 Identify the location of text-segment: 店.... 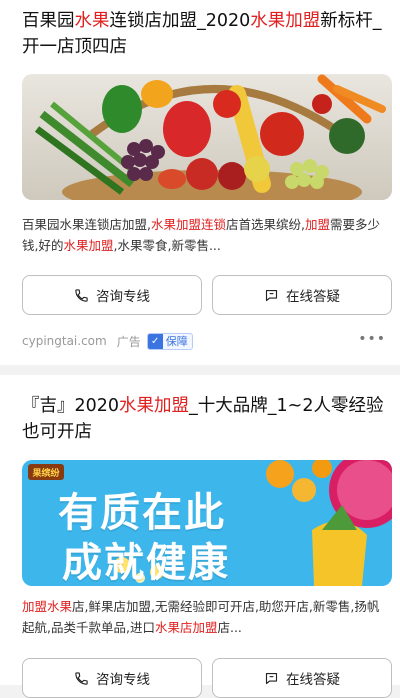
(229, 627).